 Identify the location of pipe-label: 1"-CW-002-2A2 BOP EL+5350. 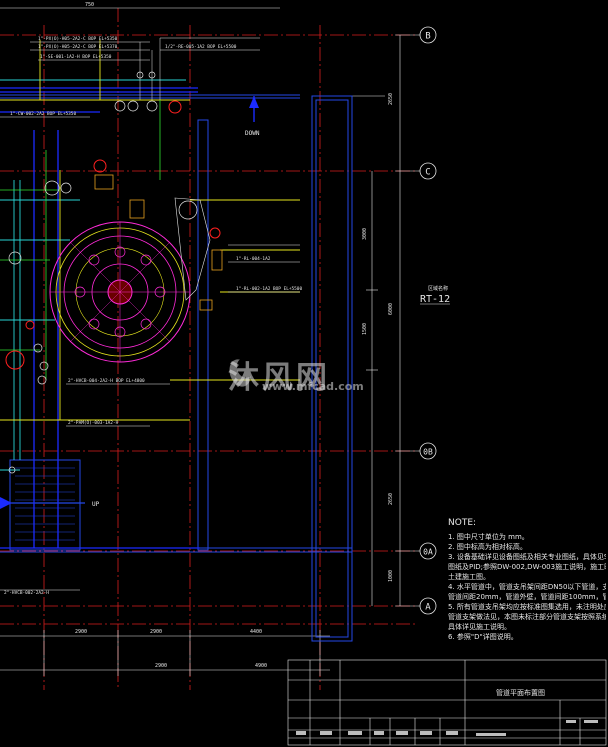
(43, 114).